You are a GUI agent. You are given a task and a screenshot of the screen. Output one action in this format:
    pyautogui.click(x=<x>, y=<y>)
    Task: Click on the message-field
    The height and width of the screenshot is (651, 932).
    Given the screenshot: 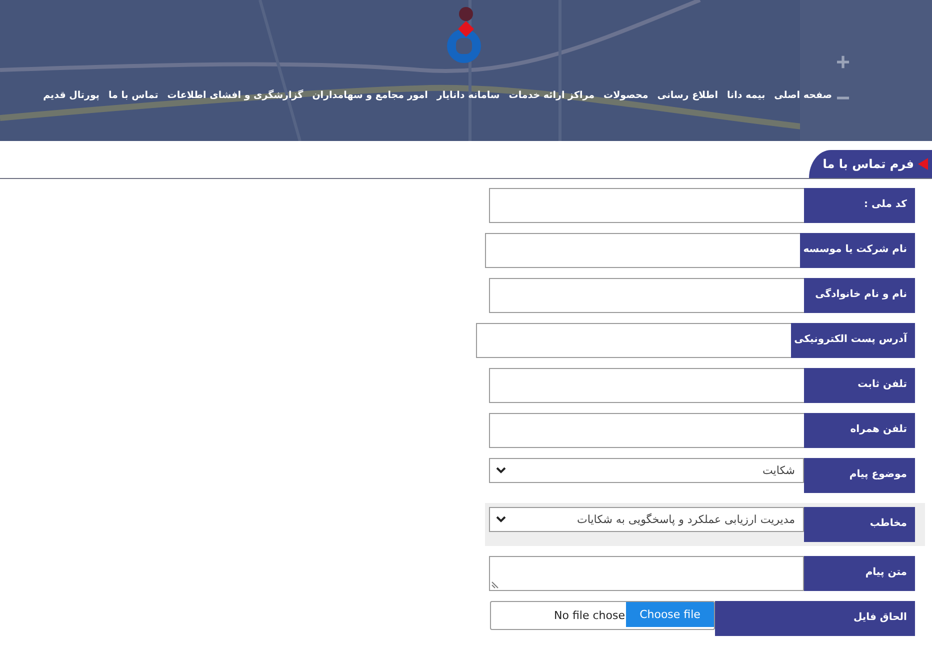 What is the action you would take?
    pyautogui.click(x=646, y=573)
    